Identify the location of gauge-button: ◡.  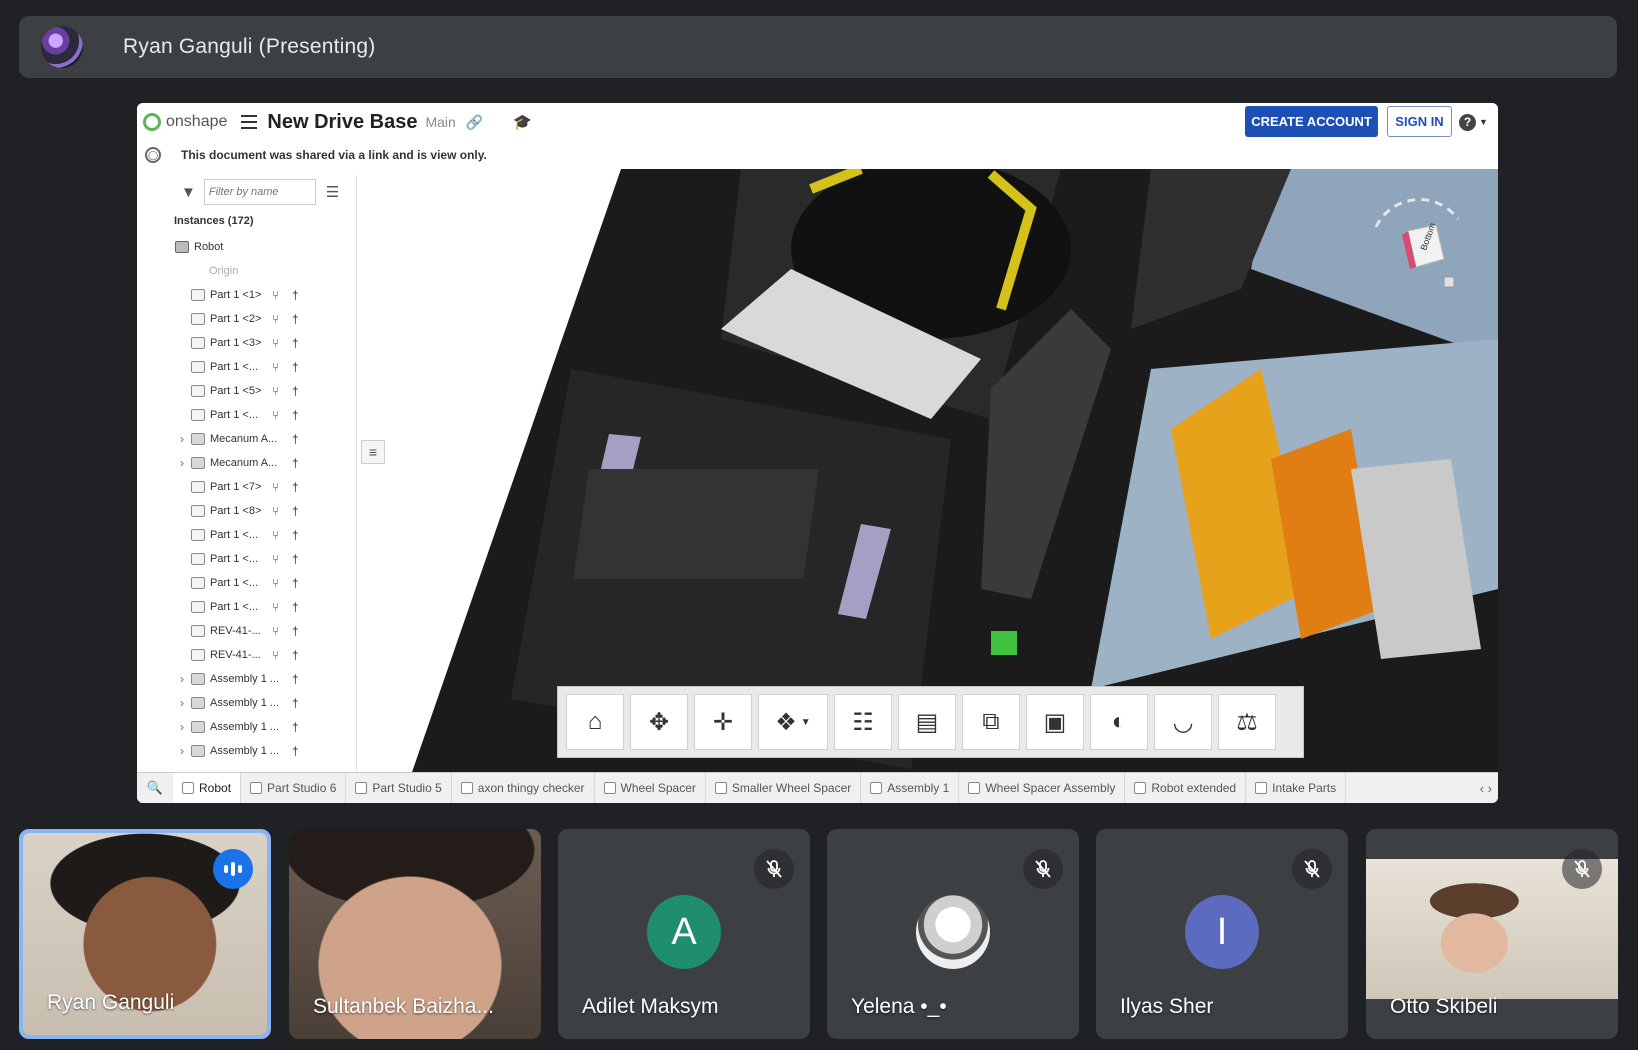
(1183, 722).